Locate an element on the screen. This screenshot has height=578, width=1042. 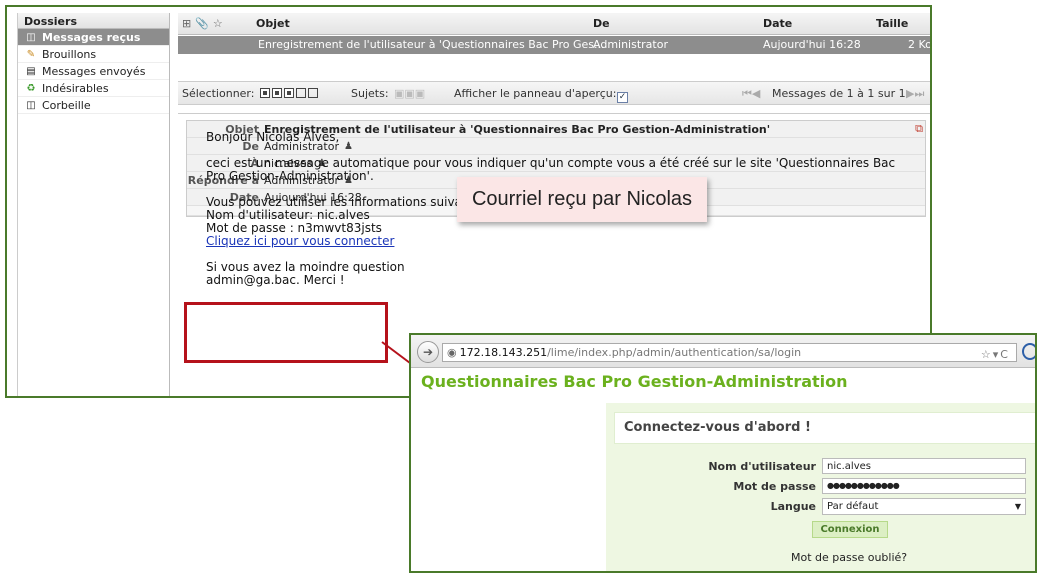
back-button: ➔ is located at coordinates (428, 352).